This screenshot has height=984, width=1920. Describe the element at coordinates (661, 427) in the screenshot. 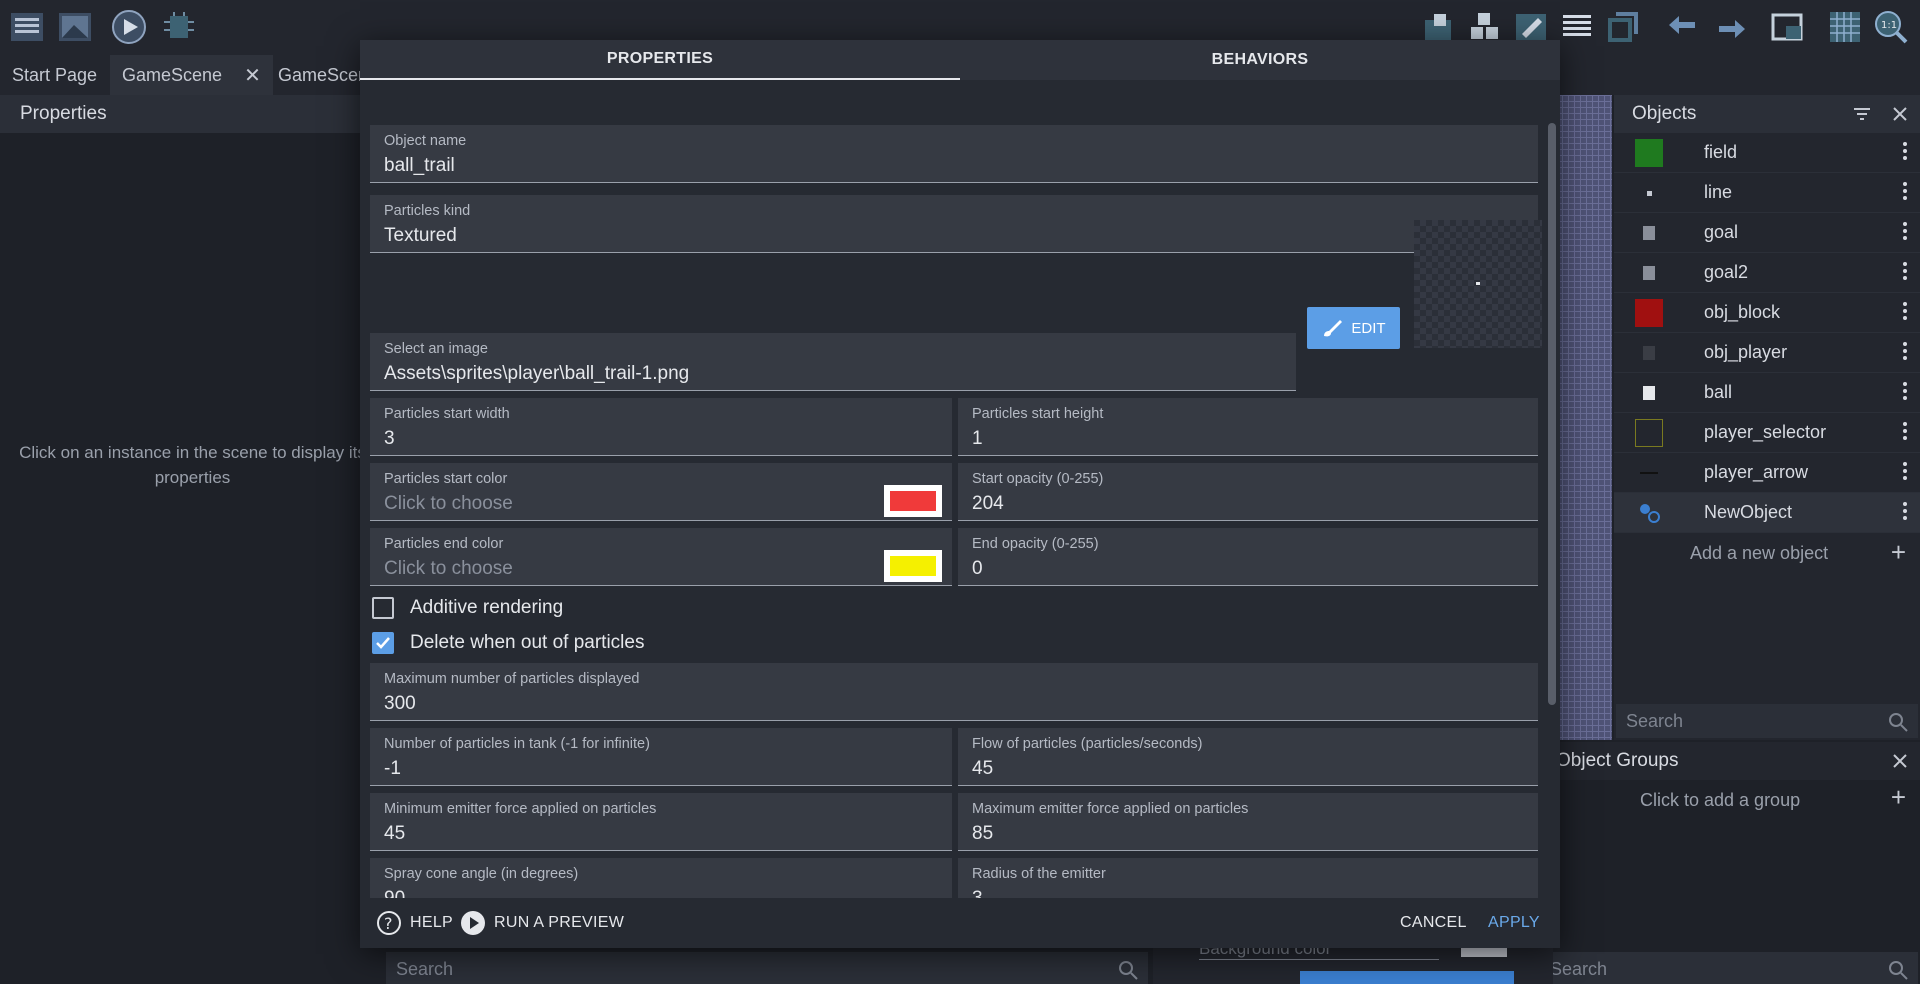

I see `particles-start-width-field: Particles start width 3` at that location.